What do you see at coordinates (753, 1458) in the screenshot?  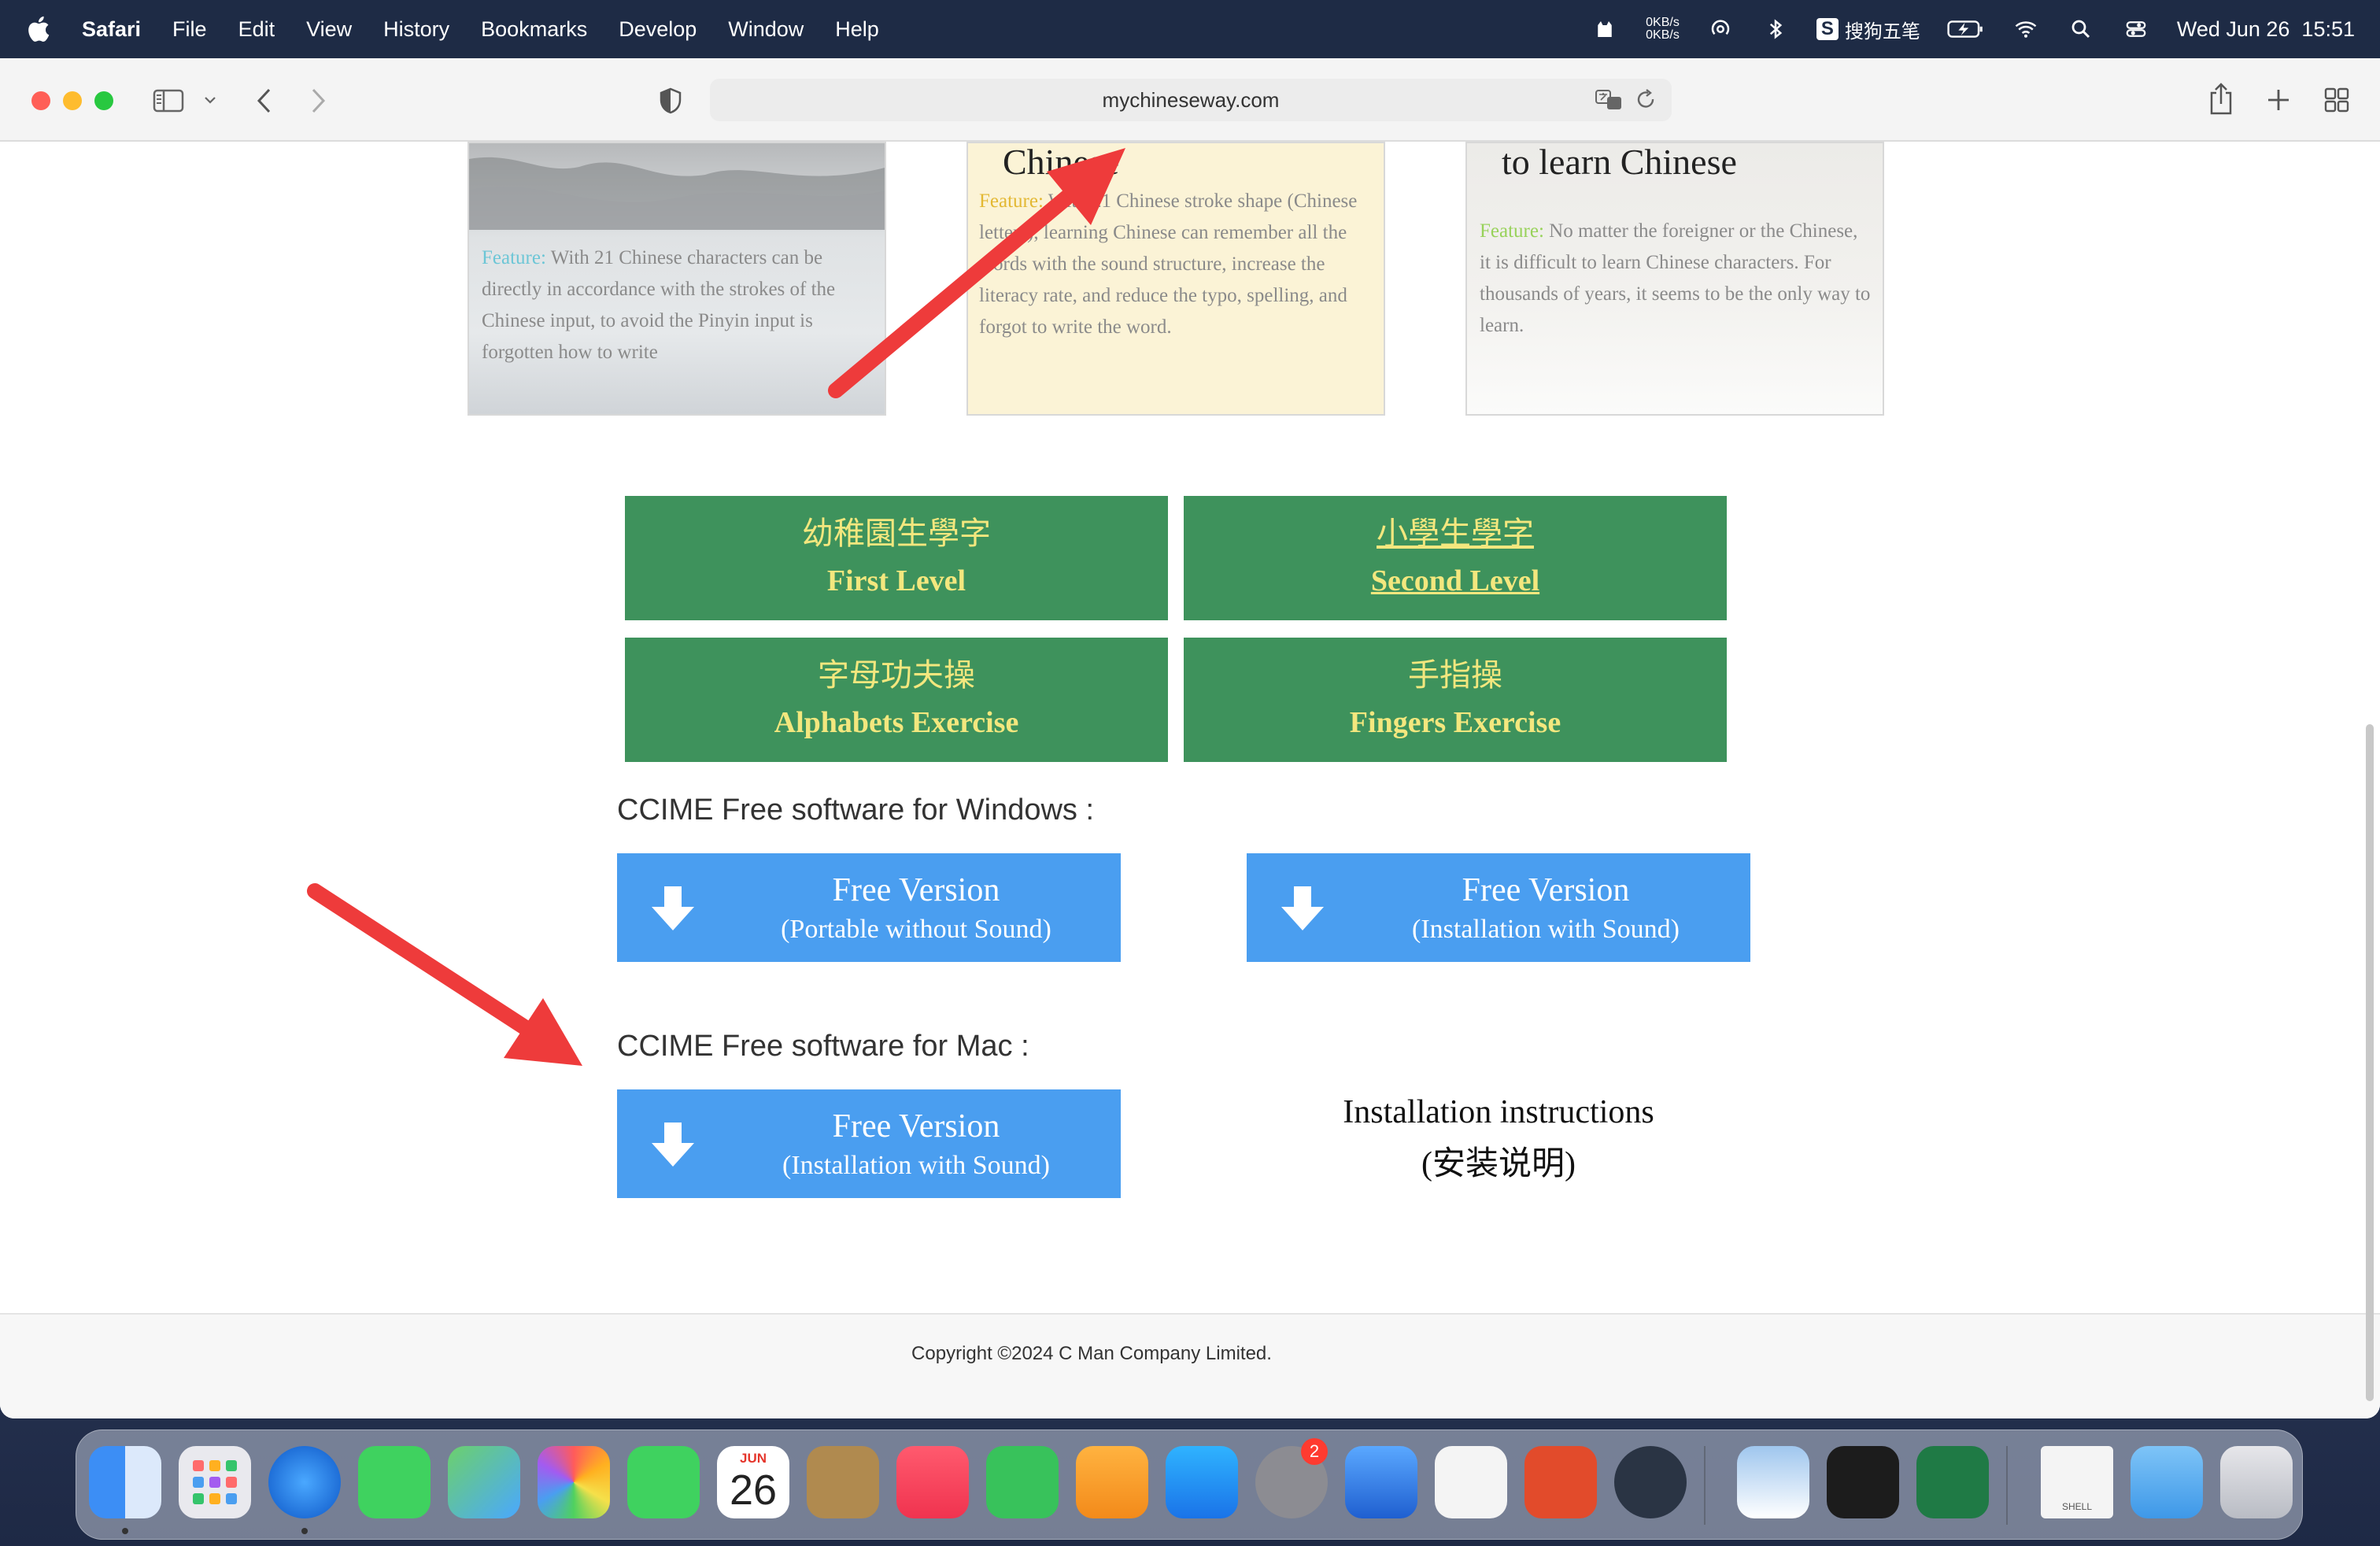 I see `calendar-month: JUN` at bounding box center [753, 1458].